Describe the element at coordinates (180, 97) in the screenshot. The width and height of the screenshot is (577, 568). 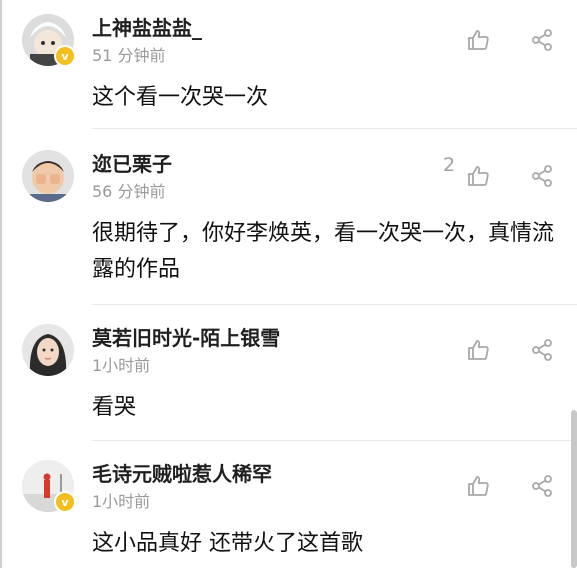
I see `comment-text: 这个看一次哭一次` at that location.